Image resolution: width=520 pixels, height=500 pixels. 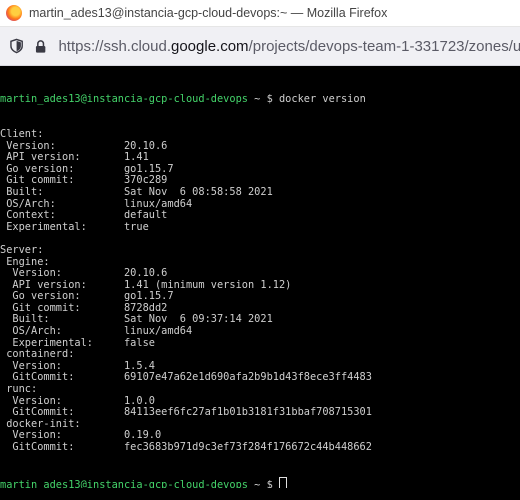 I want to click on url-host: google.com, so click(x=210, y=46).